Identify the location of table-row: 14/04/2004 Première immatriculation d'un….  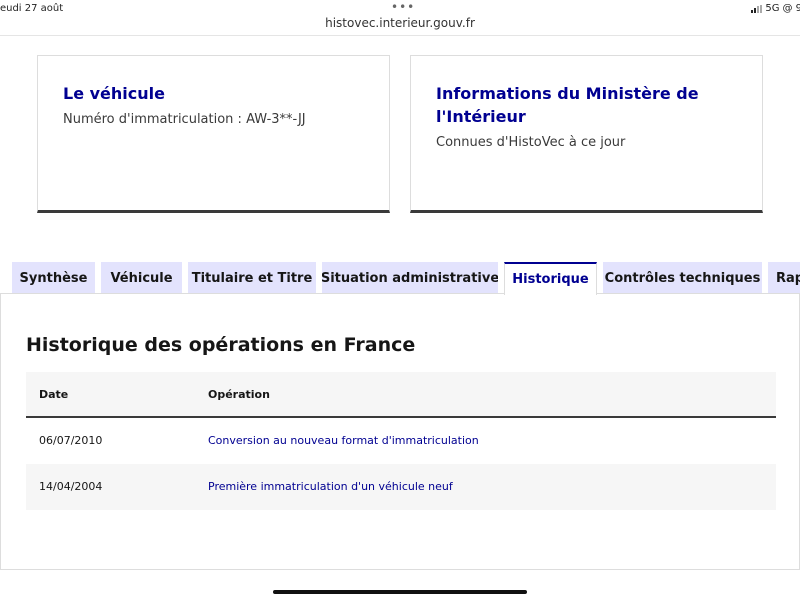
(401, 487).